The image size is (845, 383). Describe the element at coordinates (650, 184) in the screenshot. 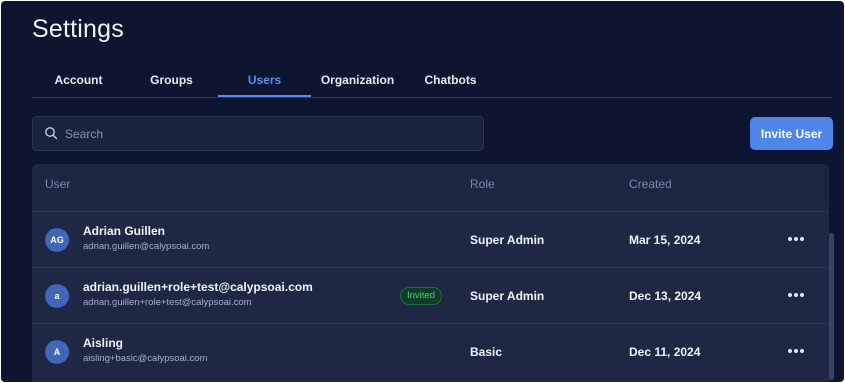

I see `header-created: Created` at that location.